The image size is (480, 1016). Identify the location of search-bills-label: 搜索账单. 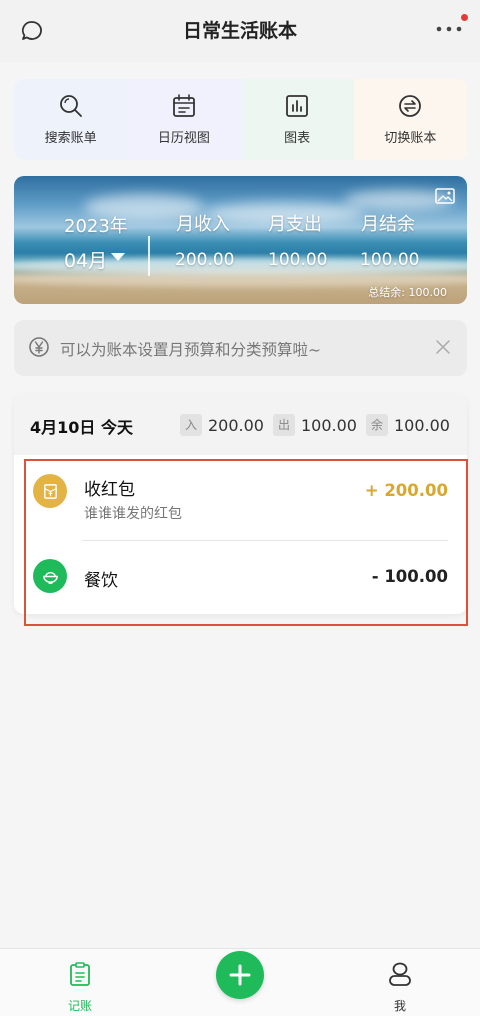
(70, 138).